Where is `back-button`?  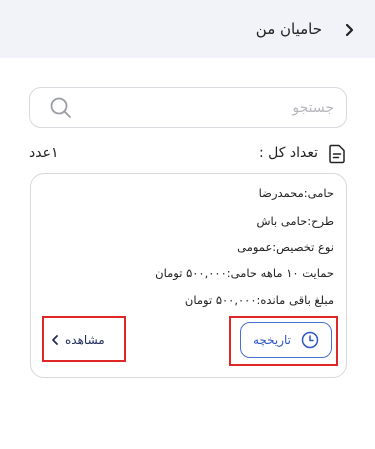
back-button is located at coordinates (350, 30).